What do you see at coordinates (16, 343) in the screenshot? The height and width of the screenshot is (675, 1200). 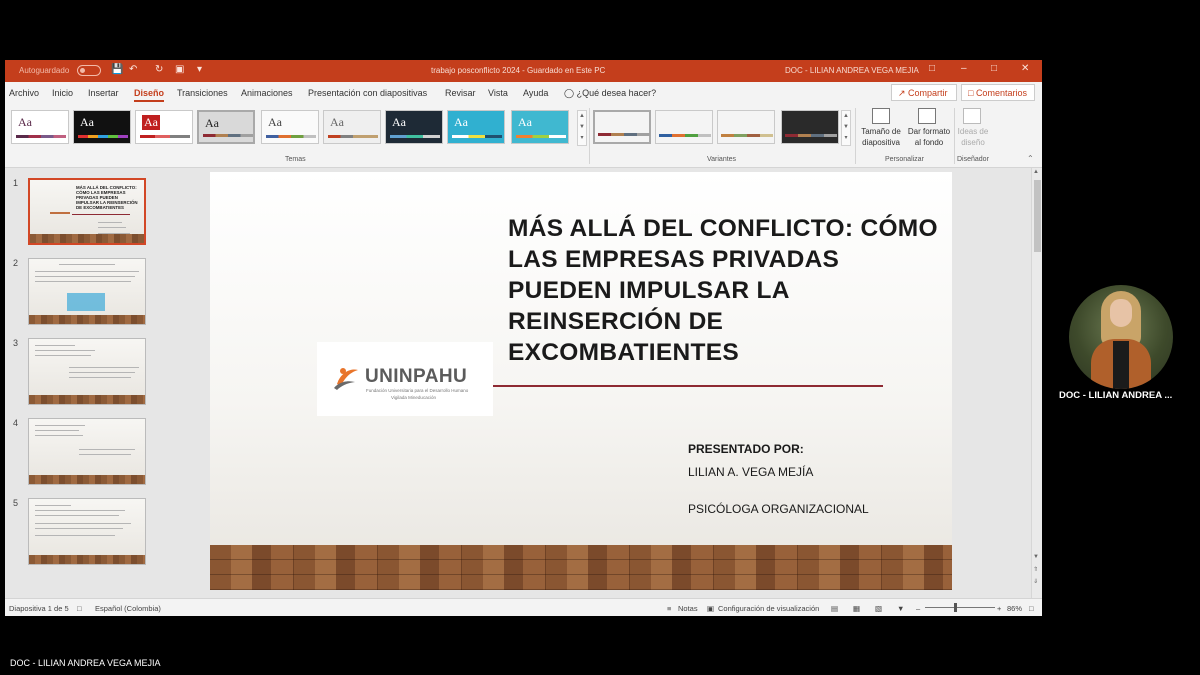 I see `thumb-number-3: 3` at bounding box center [16, 343].